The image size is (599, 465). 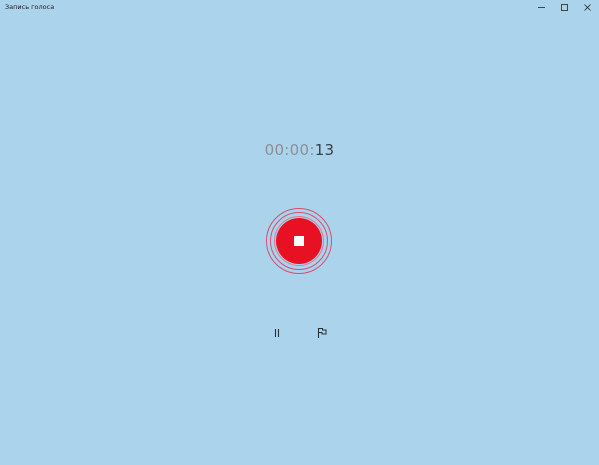 I want to click on recording-timer: 00:00:13, so click(x=299, y=150).